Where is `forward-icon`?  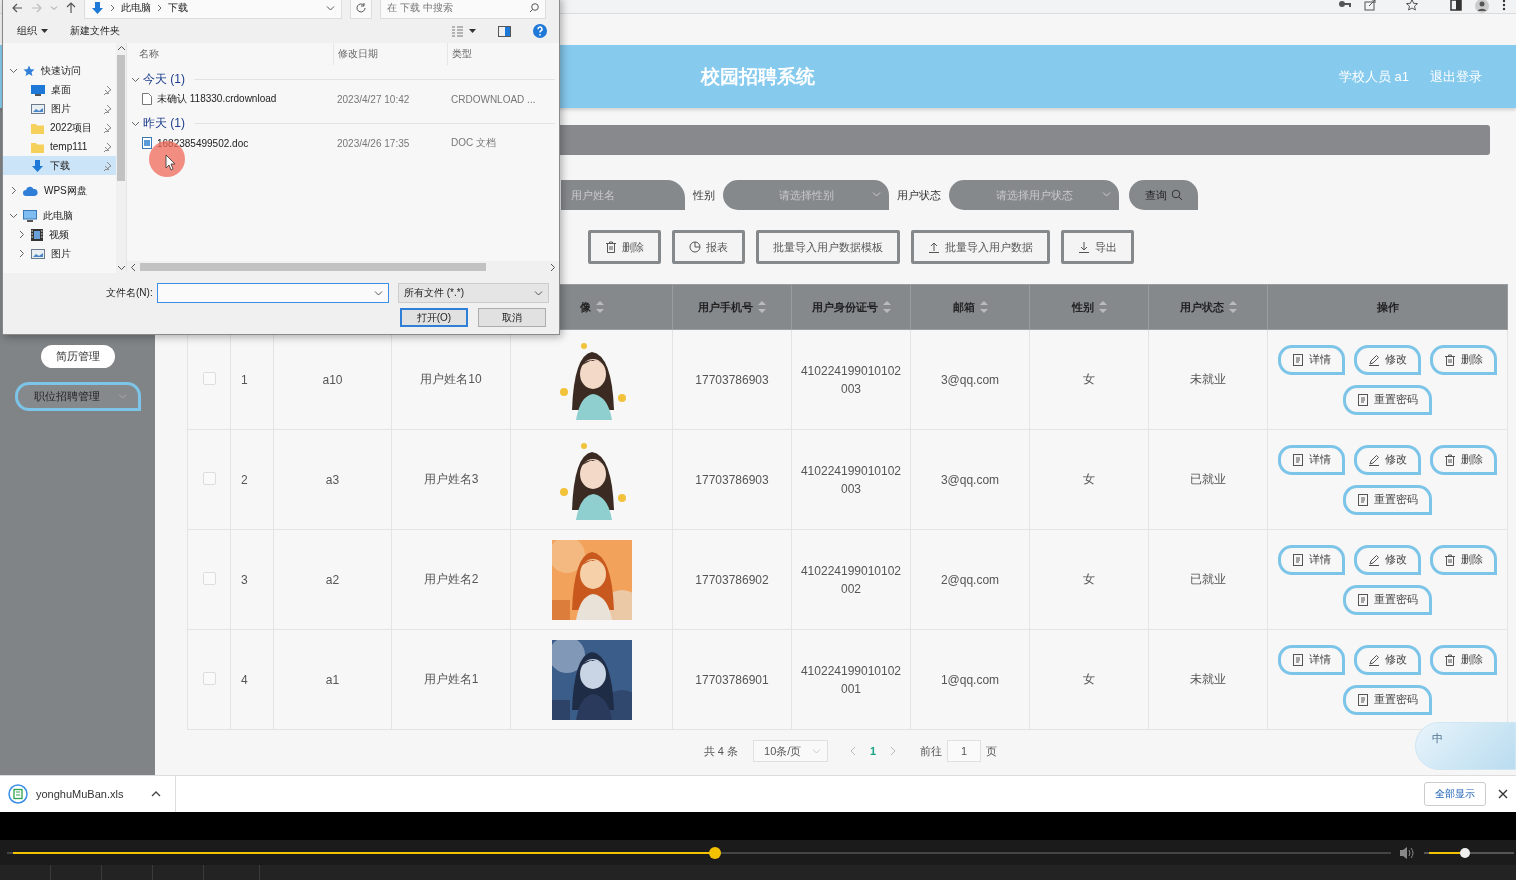
forward-icon is located at coordinates (36, 8).